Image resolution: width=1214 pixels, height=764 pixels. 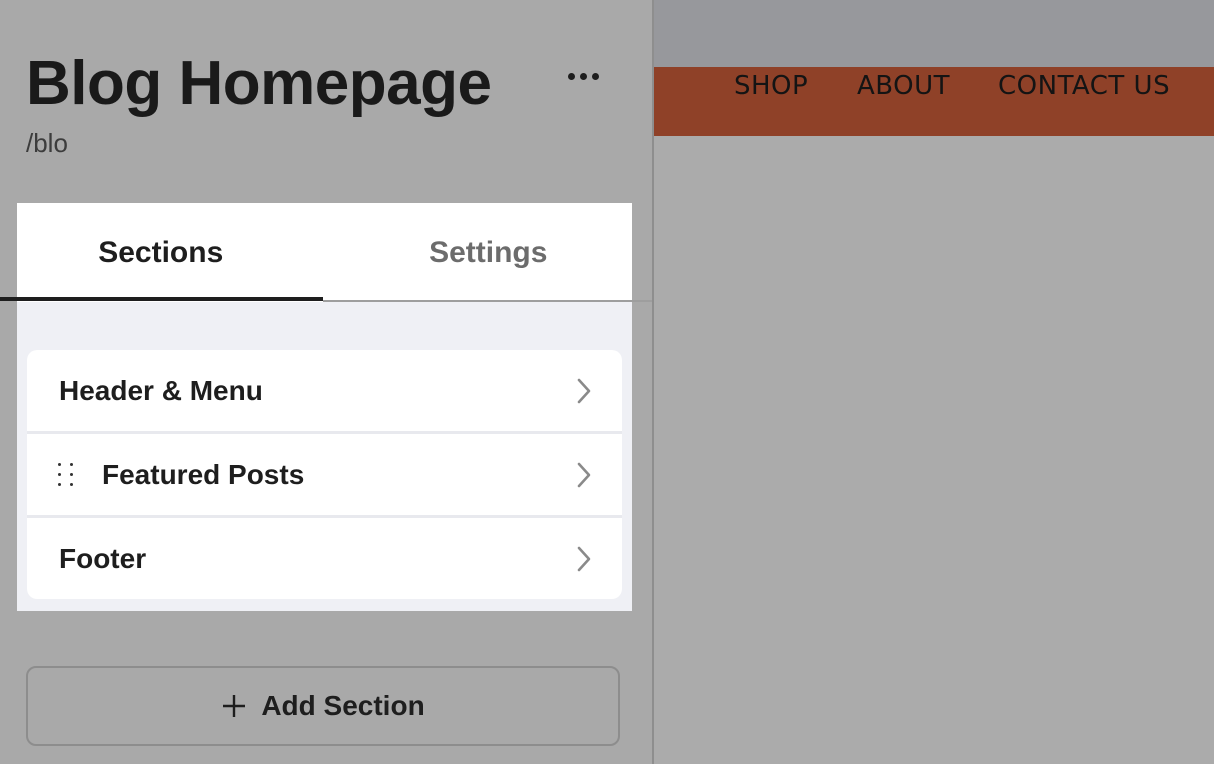 I want to click on nav-link-contact-us: CONTACT US, so click(x=1084, y=86).